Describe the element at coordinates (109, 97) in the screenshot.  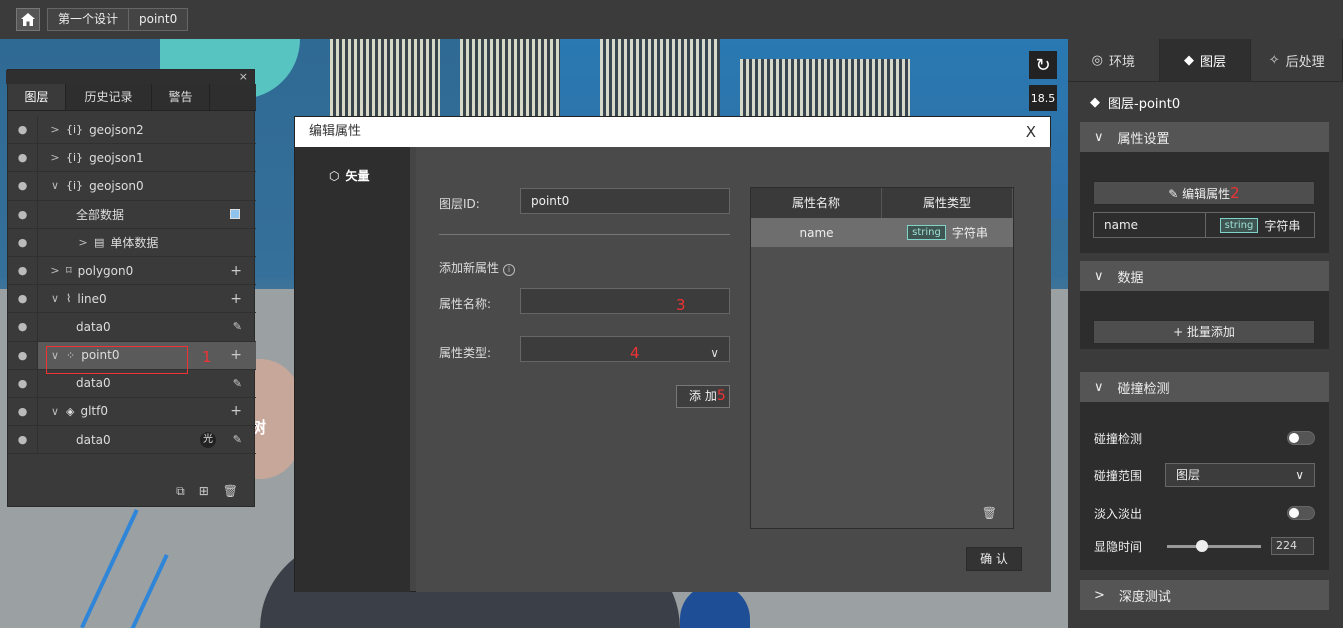
I see `tab-history: 历史记录` at that location.